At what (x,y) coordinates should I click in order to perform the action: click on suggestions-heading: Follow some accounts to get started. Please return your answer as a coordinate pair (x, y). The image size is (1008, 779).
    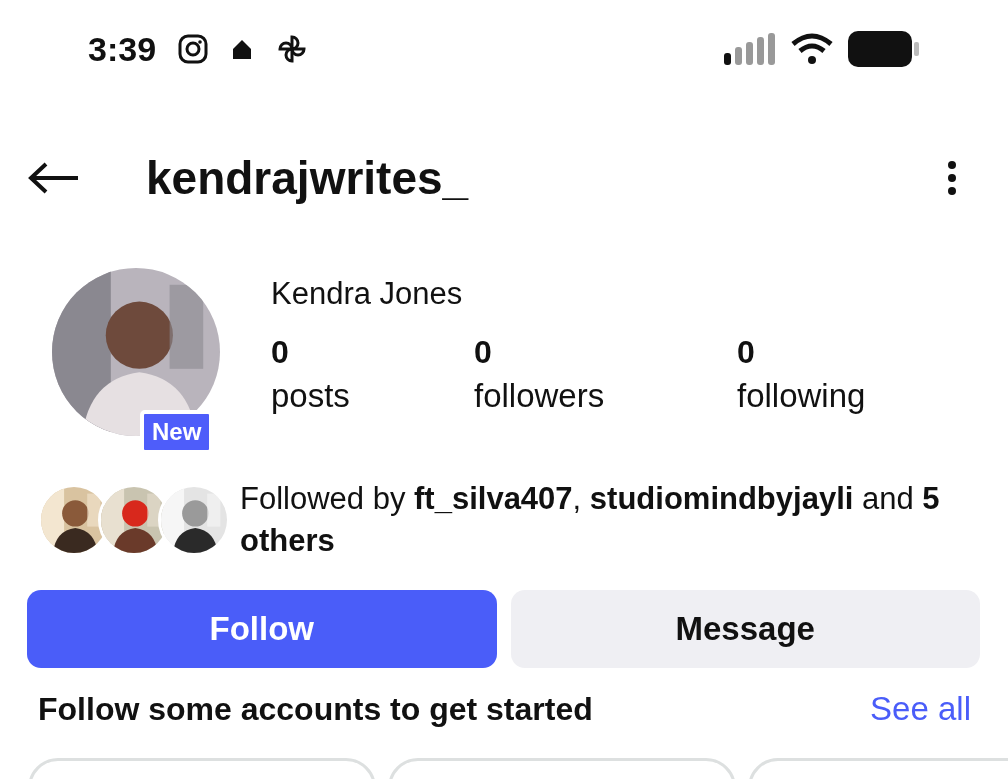
    Looking at the image, I should click on (315, 709).